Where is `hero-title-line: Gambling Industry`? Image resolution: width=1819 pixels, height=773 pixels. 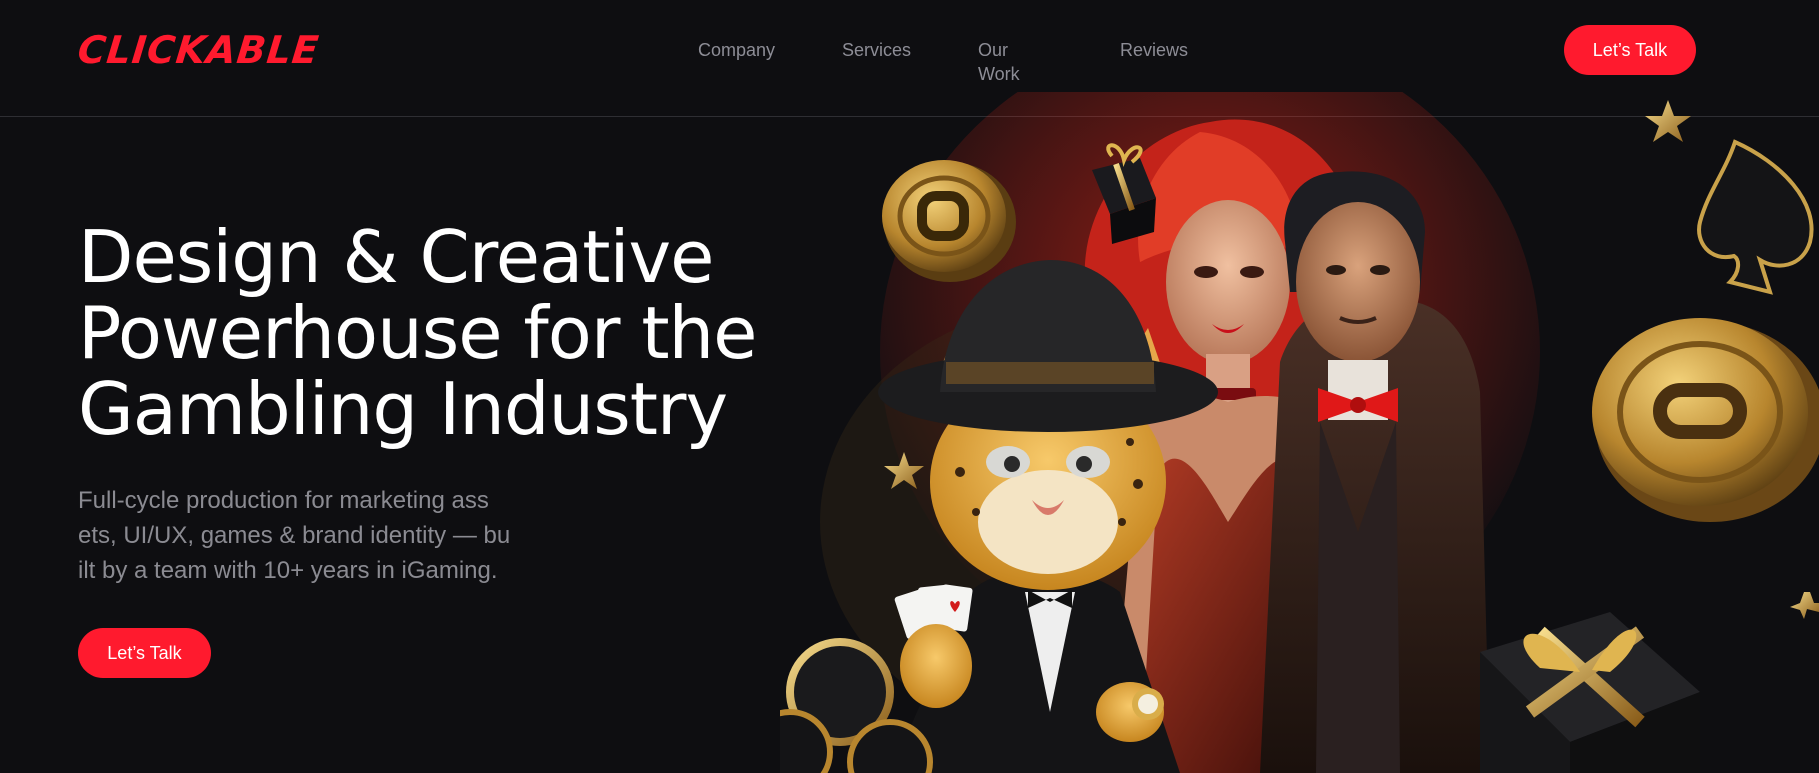 hero-title-line: Gambling Industry is located at coordinates (403, 409).